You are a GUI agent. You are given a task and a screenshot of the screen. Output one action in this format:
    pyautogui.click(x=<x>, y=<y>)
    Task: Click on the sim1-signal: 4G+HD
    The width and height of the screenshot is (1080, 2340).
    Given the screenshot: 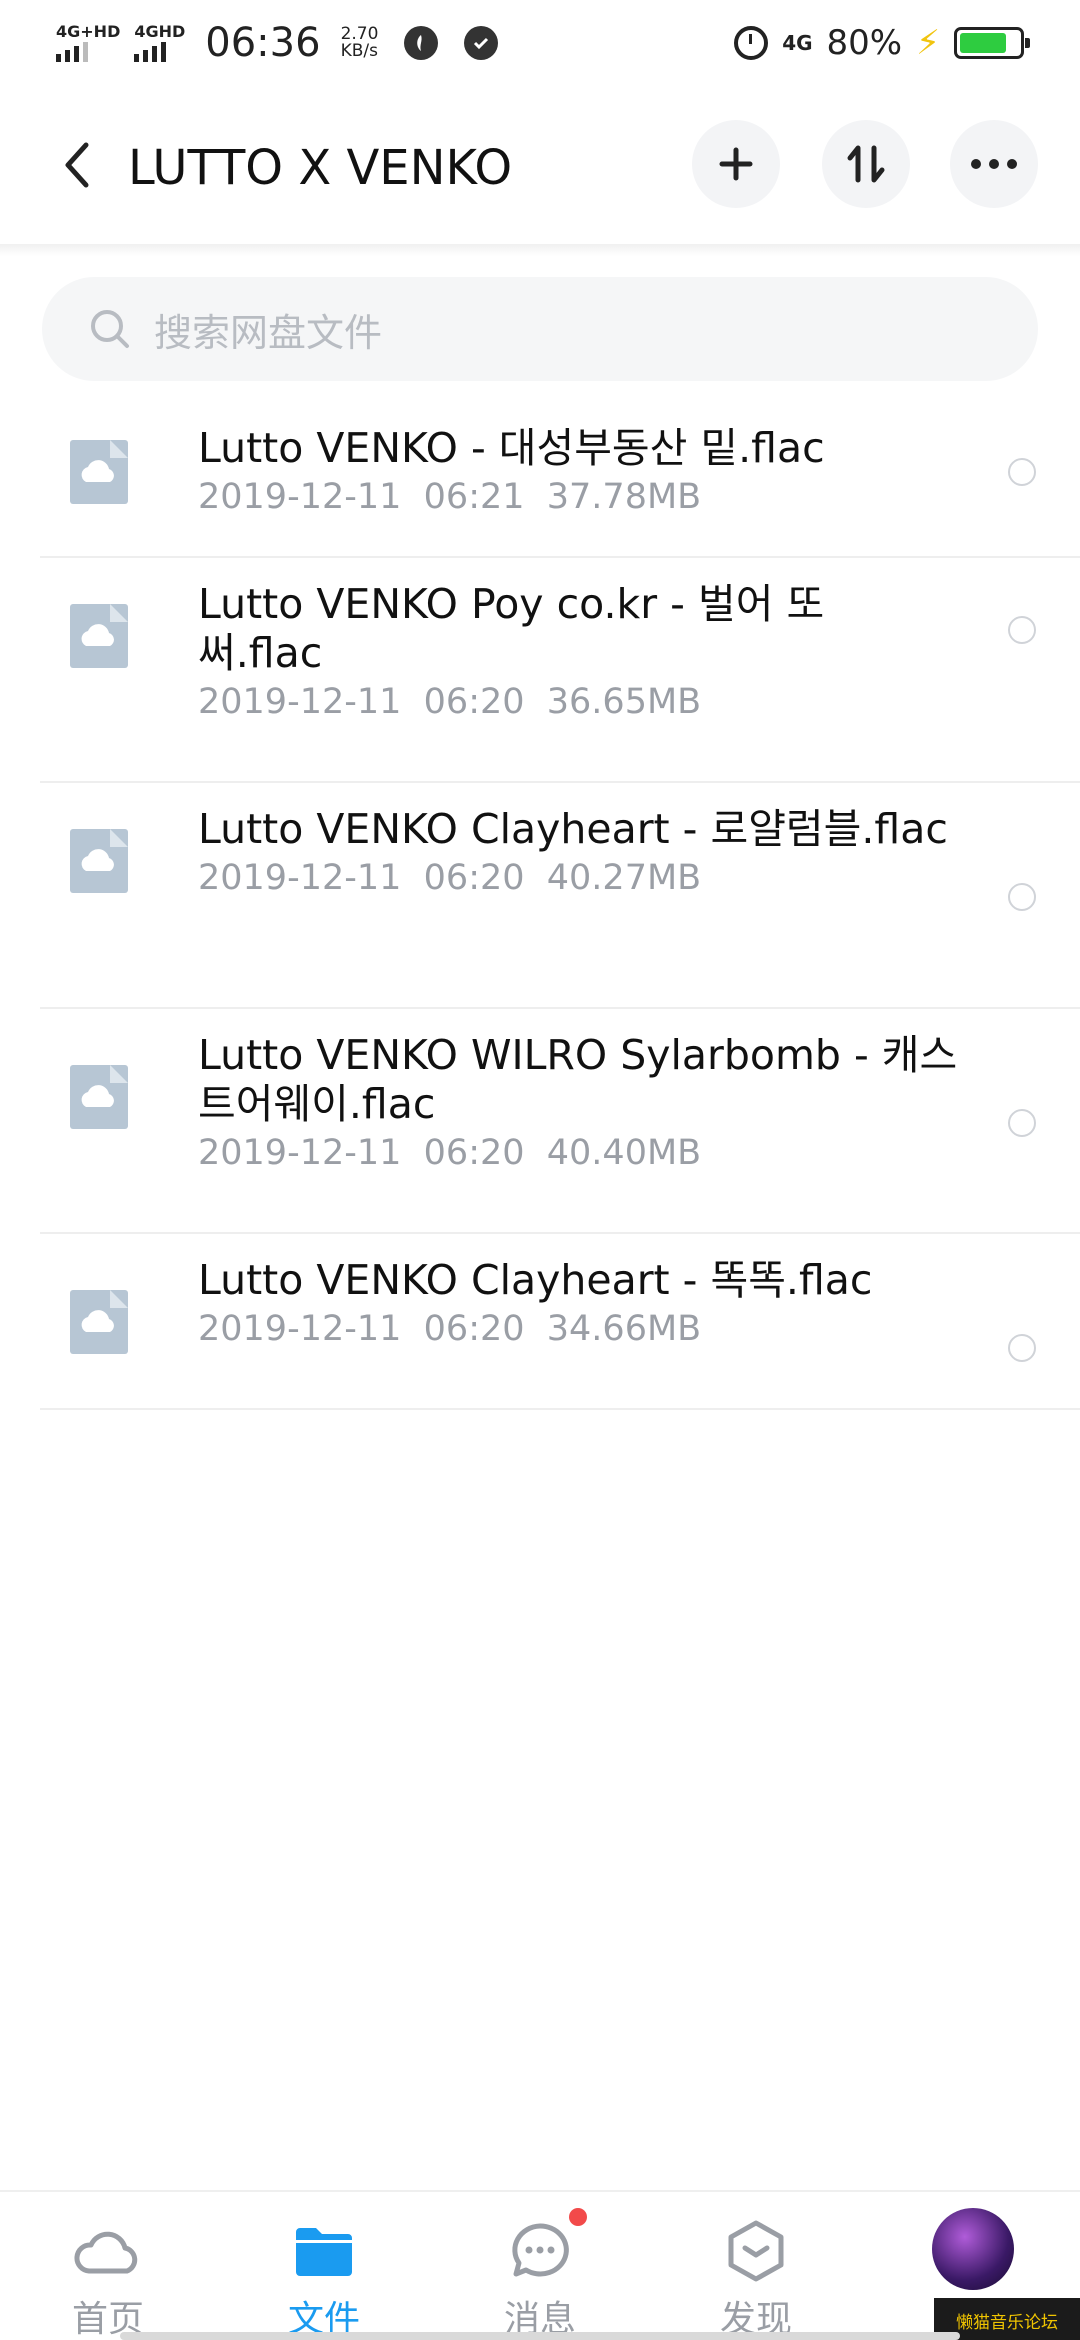 What is the action you would take?
    pyautogui.click(x=88, y=43)
    